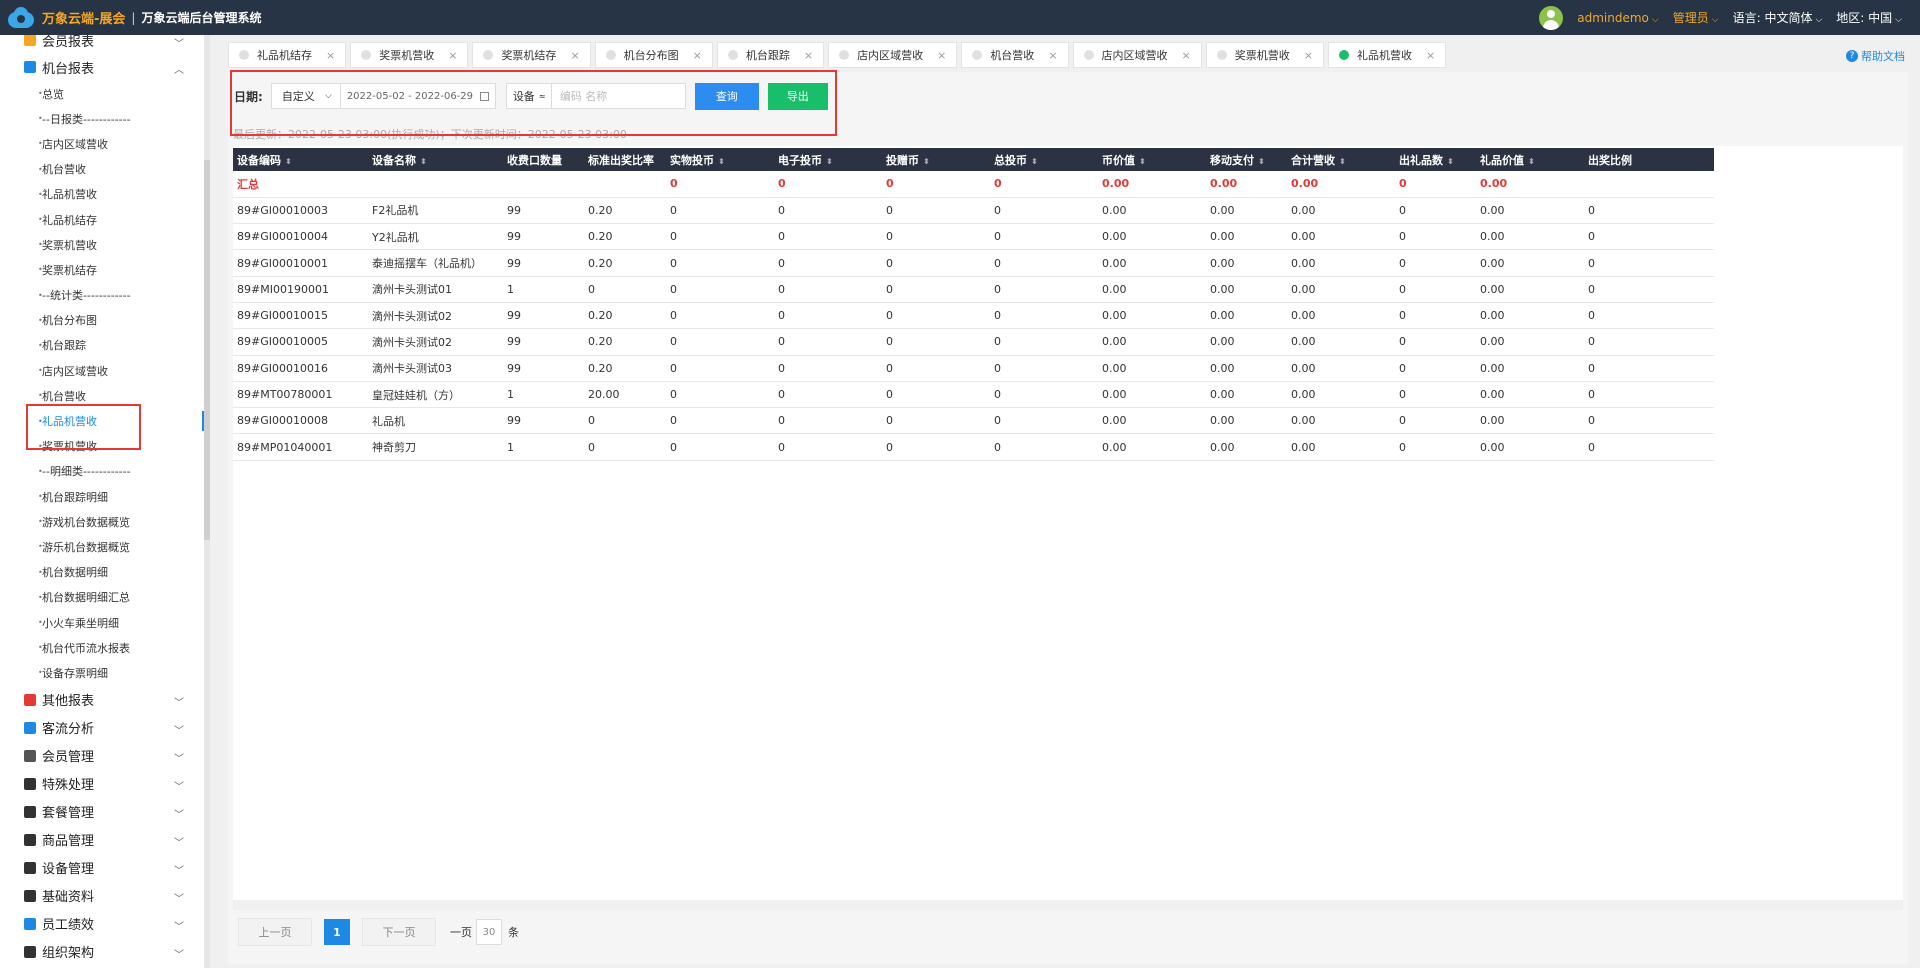 The image size is (1920, 968). I want to click on logo: 万象云端-展会 | 万象云端后台管理系统, so click(134, 17).